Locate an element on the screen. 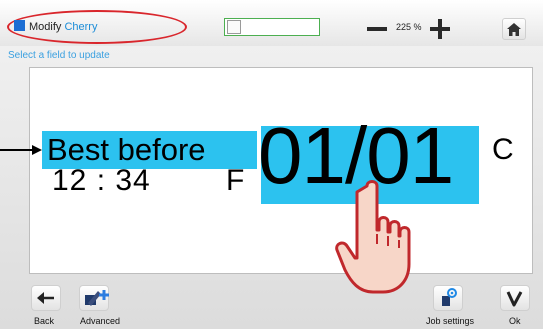 The image size is (543, 329). job-settings-icon is located at coordinates (449, 297).